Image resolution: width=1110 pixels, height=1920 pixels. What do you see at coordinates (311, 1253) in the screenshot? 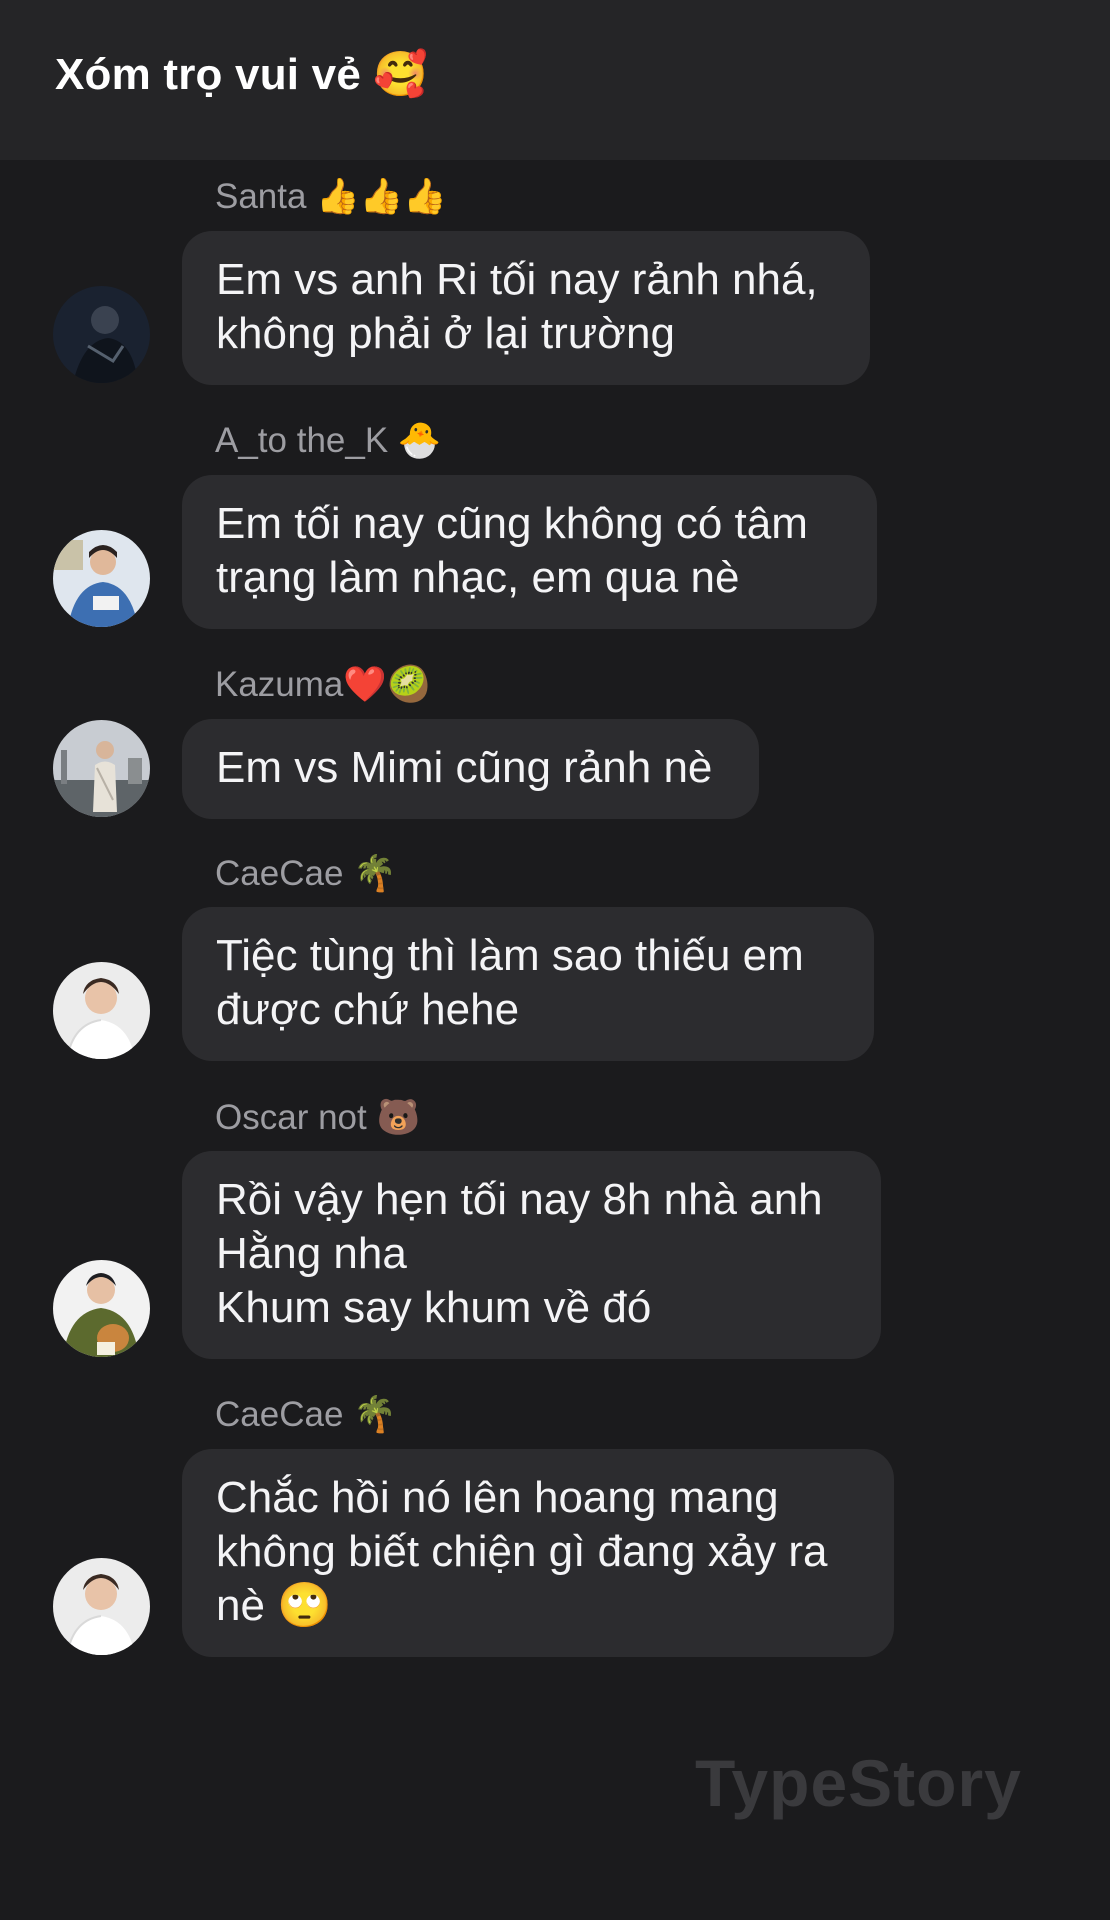
I see `message-line: Hằng nha` at bounding box center [311, 1253].